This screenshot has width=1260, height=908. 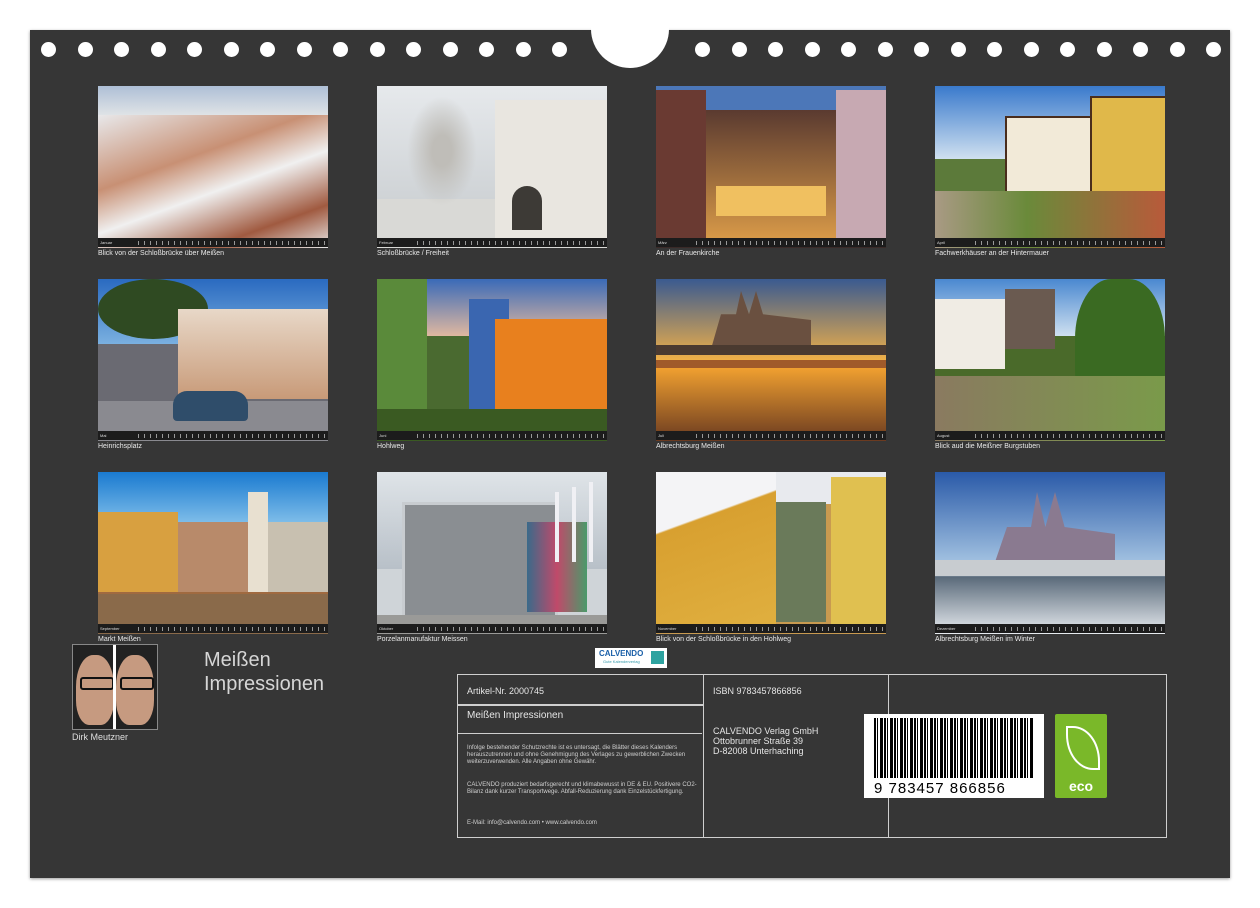 What do you see at coordinates (688, 253) in the screenshot?
I see `photo-caption: An der Frauenkirche` at bounding box center [688, 253].